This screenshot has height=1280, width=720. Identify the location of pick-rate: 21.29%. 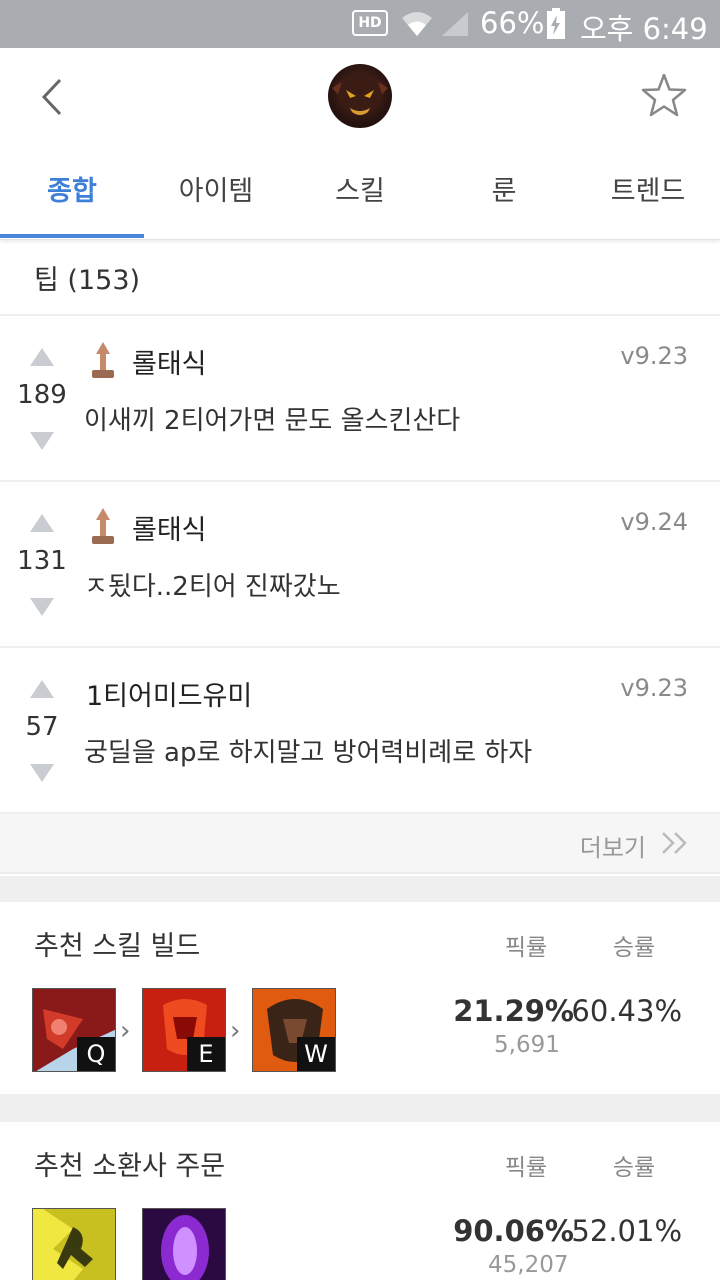
(513, 1011).